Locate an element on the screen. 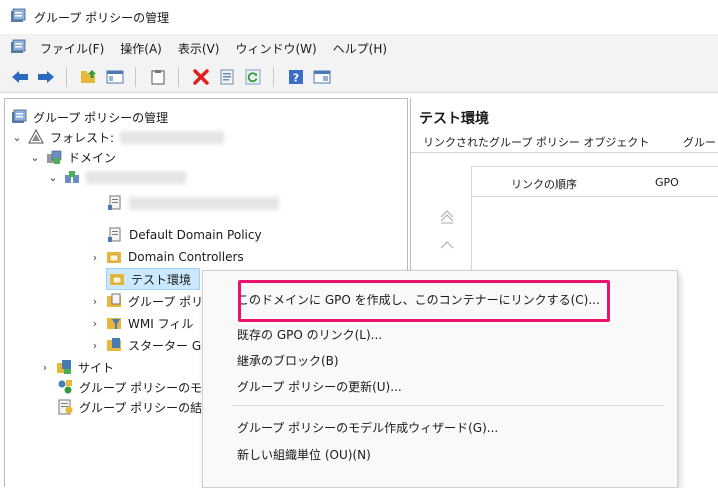  menu-action: 操作(A) is located at coordinates (141, 48).